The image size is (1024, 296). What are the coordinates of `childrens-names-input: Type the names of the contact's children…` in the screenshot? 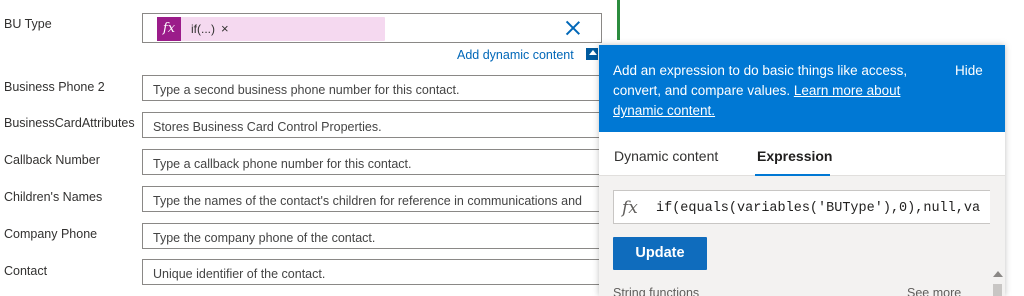 It's located at (372, 199).